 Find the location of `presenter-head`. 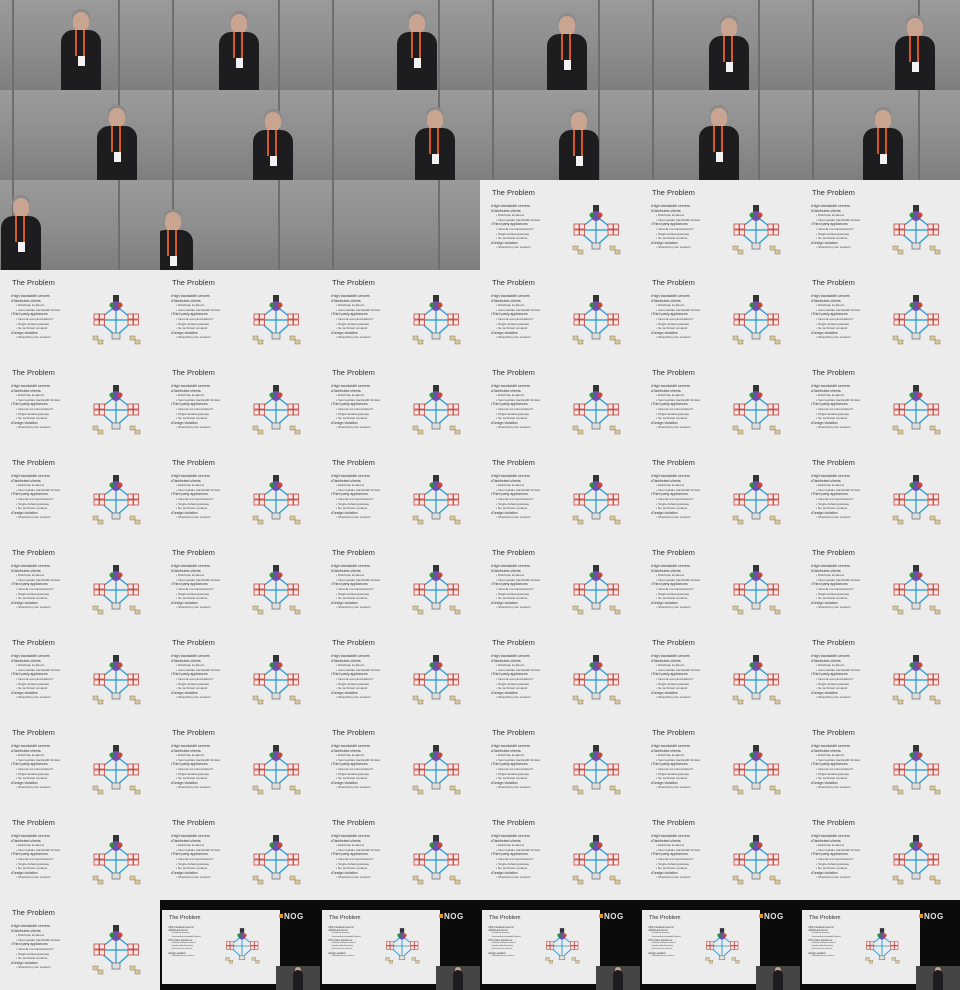

presenter-head is located at coordinates (915, 27).